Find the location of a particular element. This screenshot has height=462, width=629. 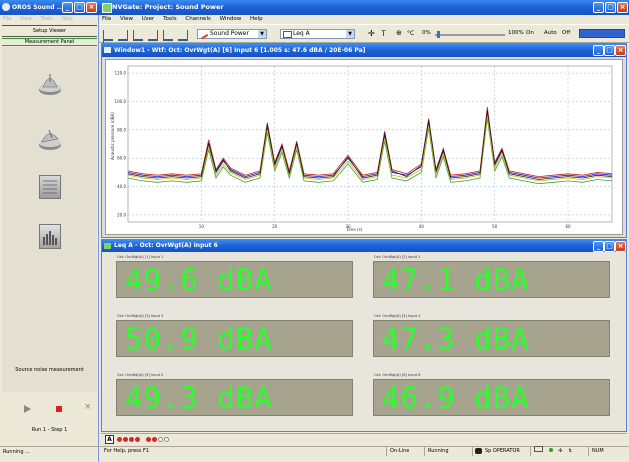

menu-channels: Channels is located at coordinates (197, 19).